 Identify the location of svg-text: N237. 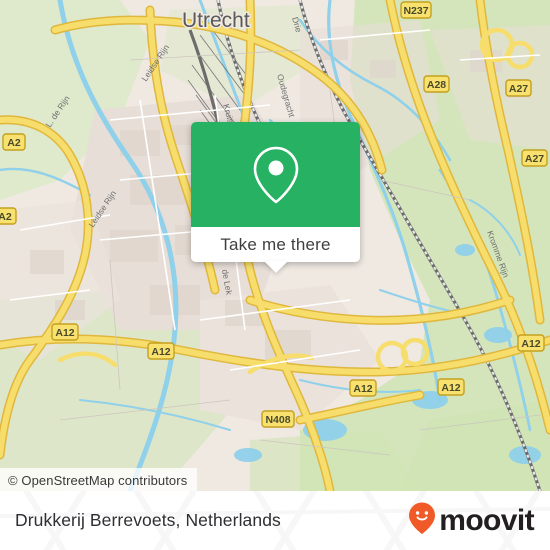
(415, 11).